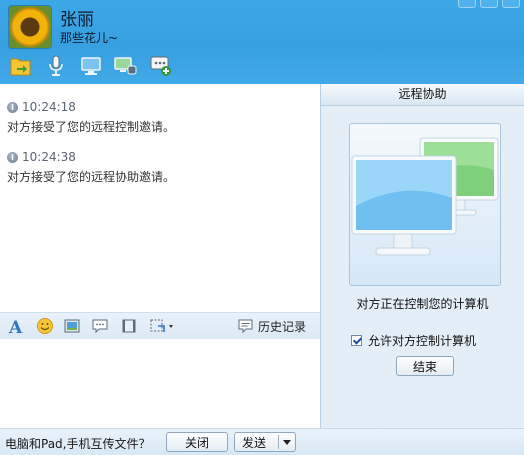 This screenshot has width=524, height=455. Describe the element at coordinates (91, 167) in the screenshot. I see `message-item: i 10:24:38 对方接受了您的远程协助邀请。` at that location.